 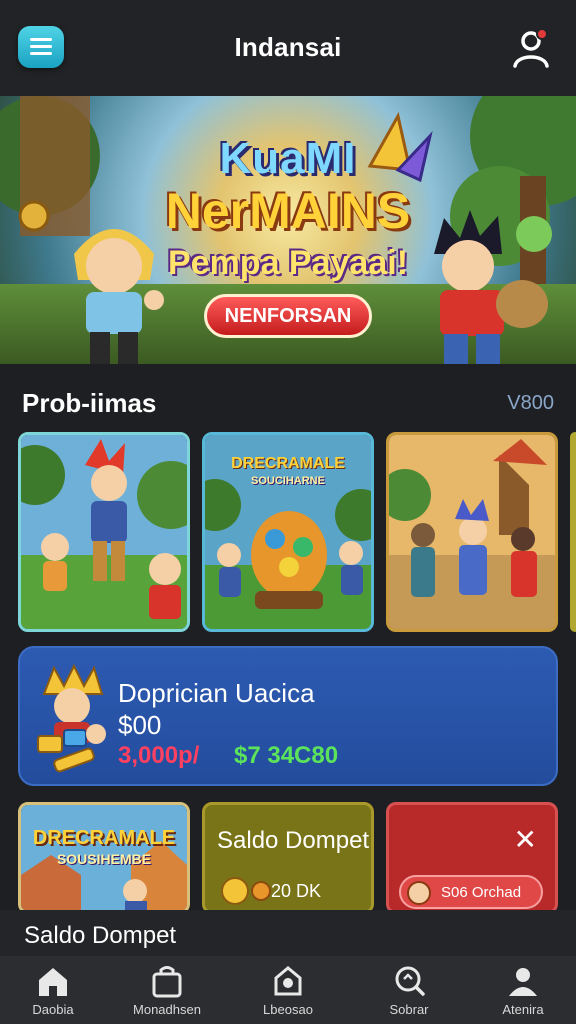 I want to click on nav-label: Monadhsen, so click(x=167, y=1009).